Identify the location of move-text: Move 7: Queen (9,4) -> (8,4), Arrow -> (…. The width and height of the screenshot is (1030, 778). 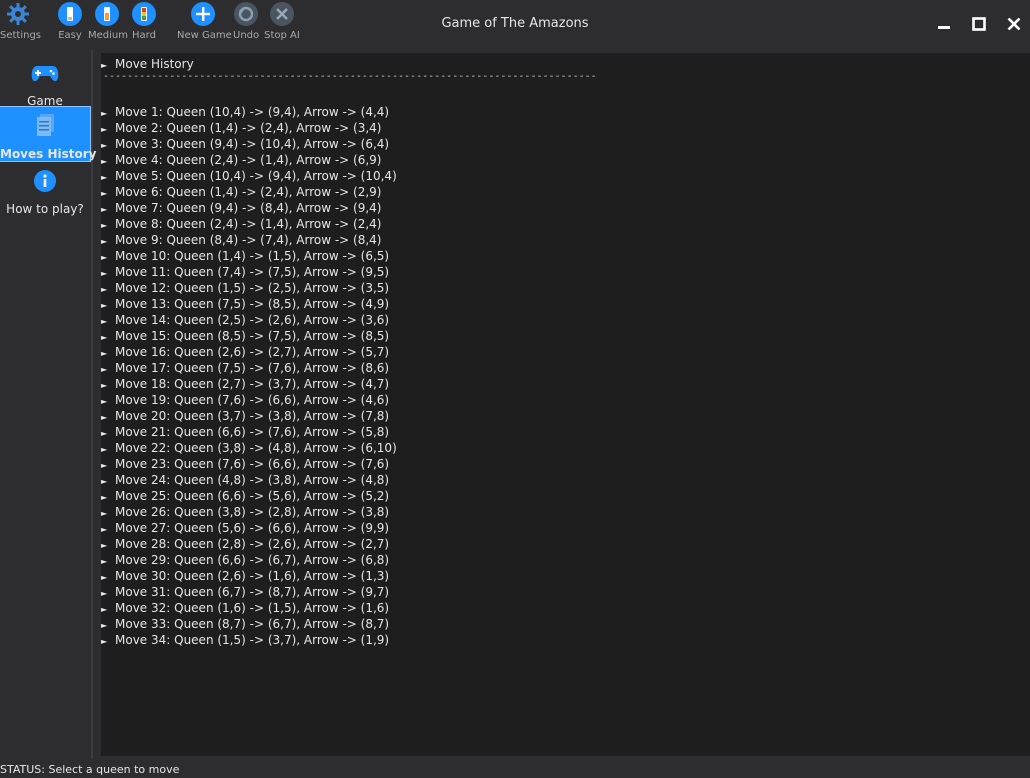
(248, 208).